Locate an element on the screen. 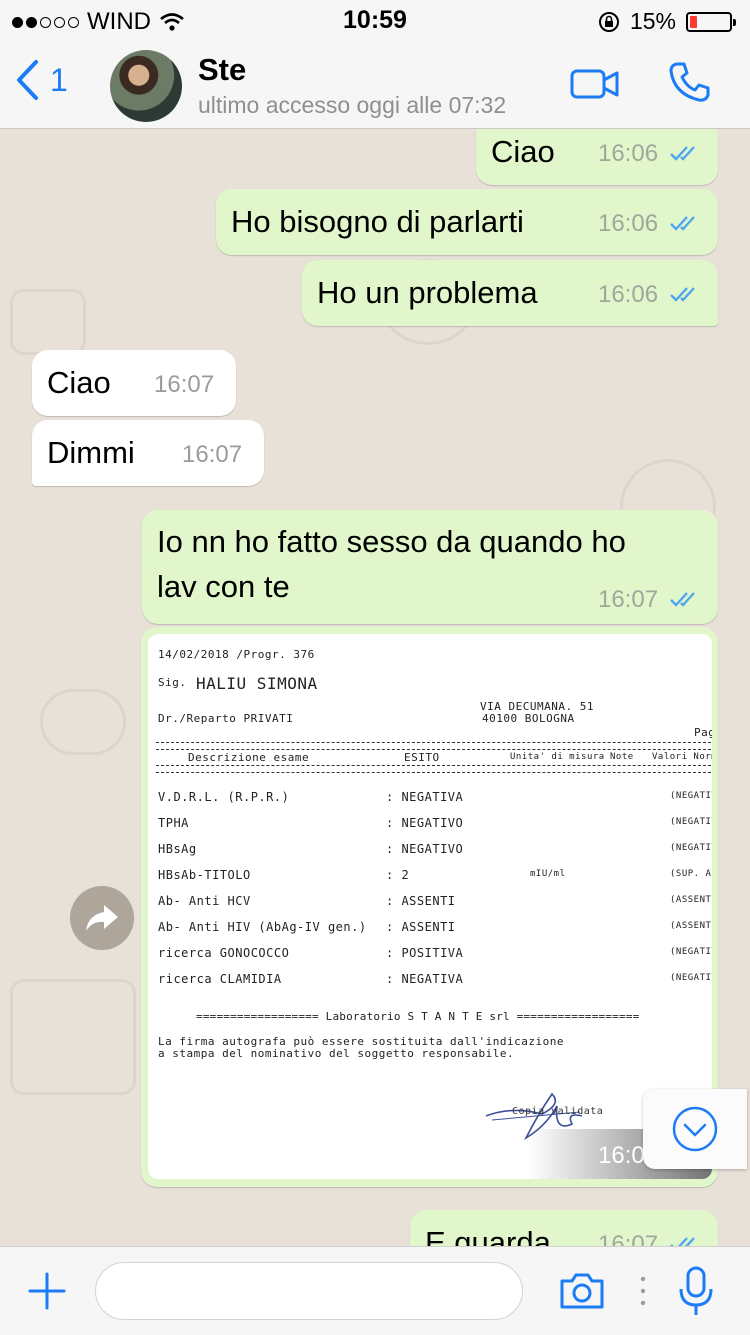 This screenshot has width=750, height=1335. battery-icon is located at coordinates (711, 21).